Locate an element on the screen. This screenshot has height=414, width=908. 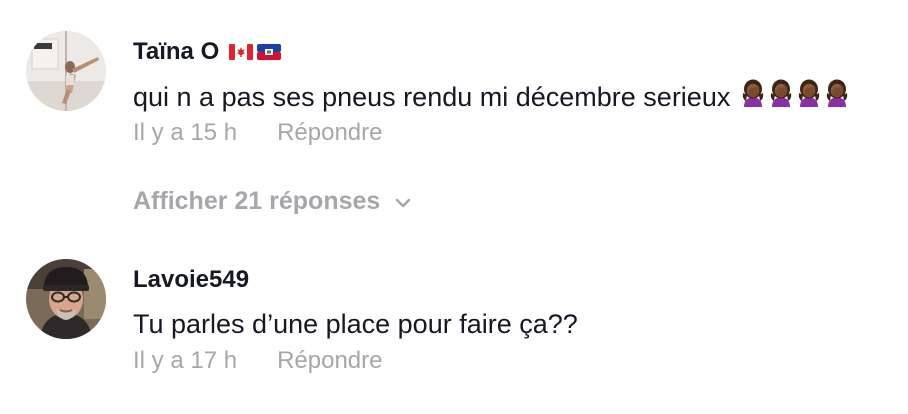
comment-timestamp: Il y a 17 h is located at coordinates (185, 360).